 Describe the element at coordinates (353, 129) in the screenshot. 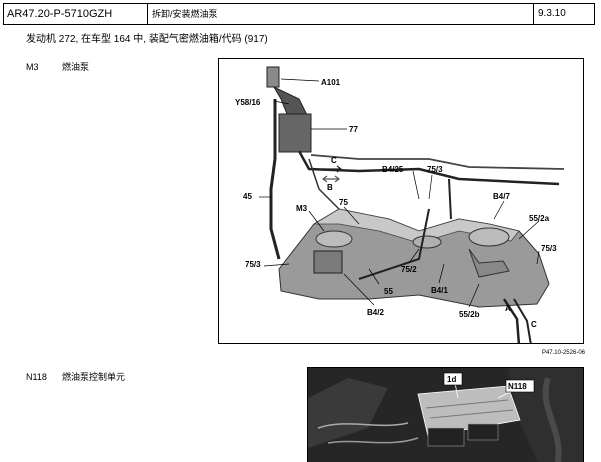

I see `callout-77: 77` at that location.